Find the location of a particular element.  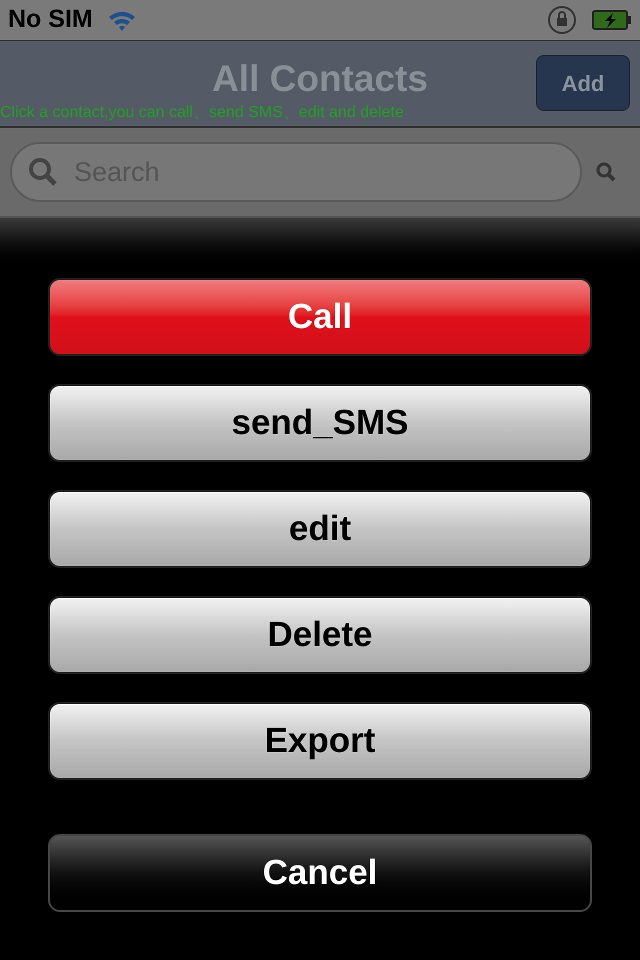

carrier-label: No SIM is located at coordinates (50, 20).